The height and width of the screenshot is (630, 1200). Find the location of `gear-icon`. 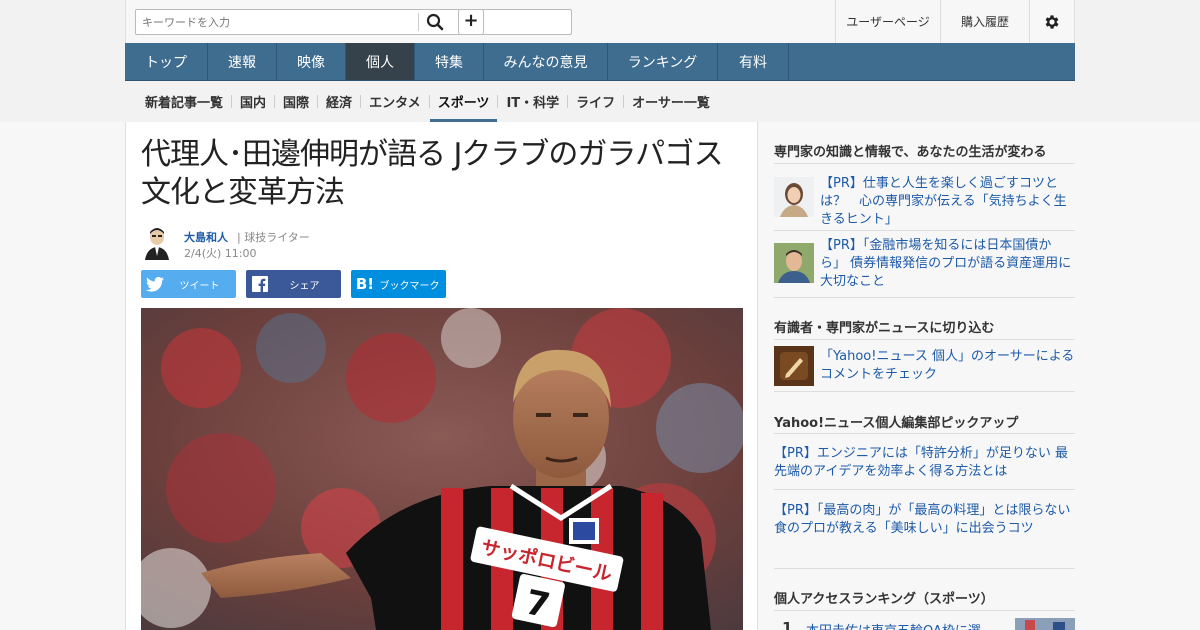

gear-icon is located at coordinates (1052, 21).